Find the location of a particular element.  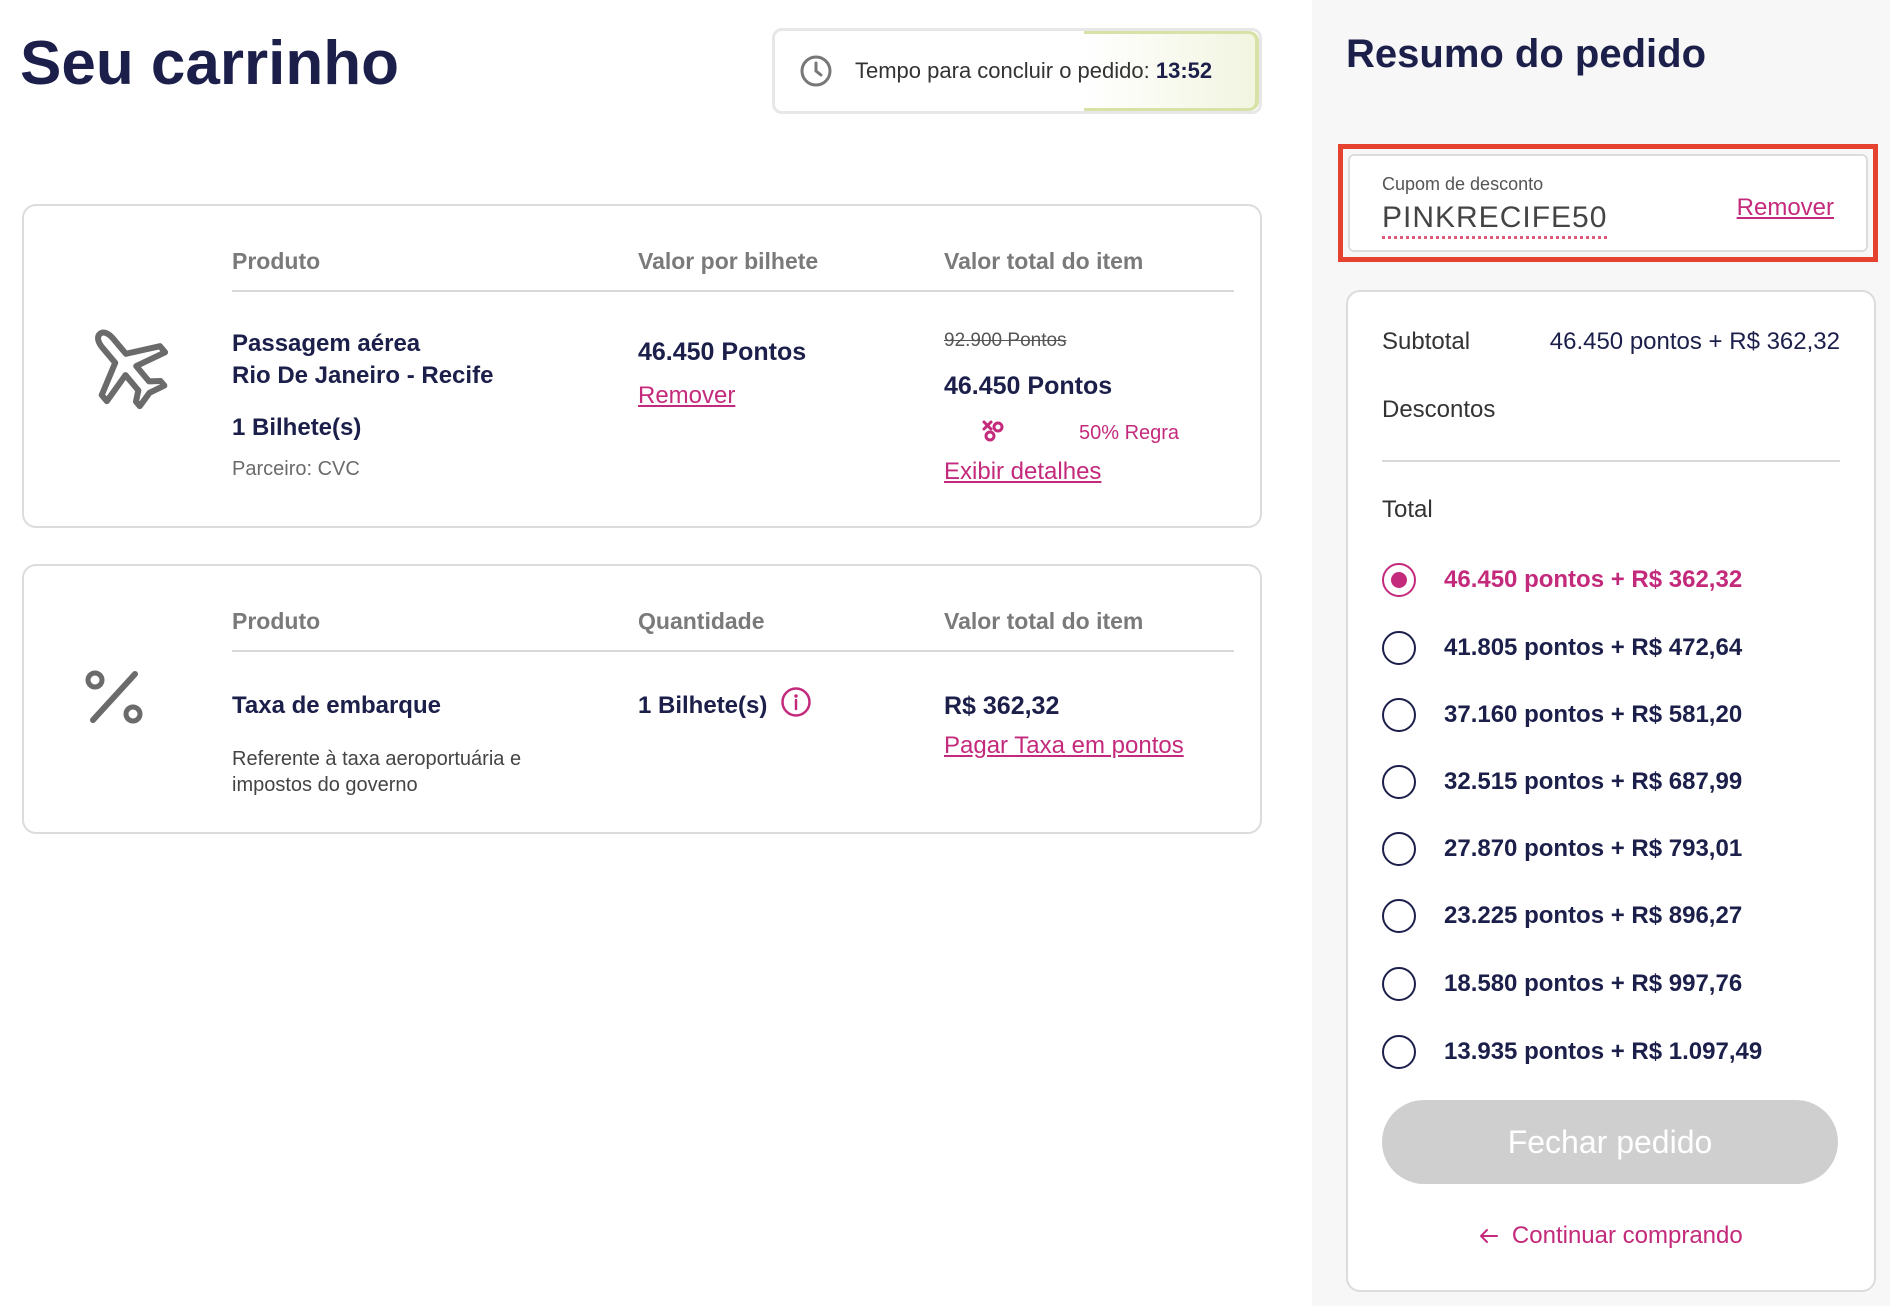

fee-description-line2: impostos do governo is located at coordinates (325, 785).